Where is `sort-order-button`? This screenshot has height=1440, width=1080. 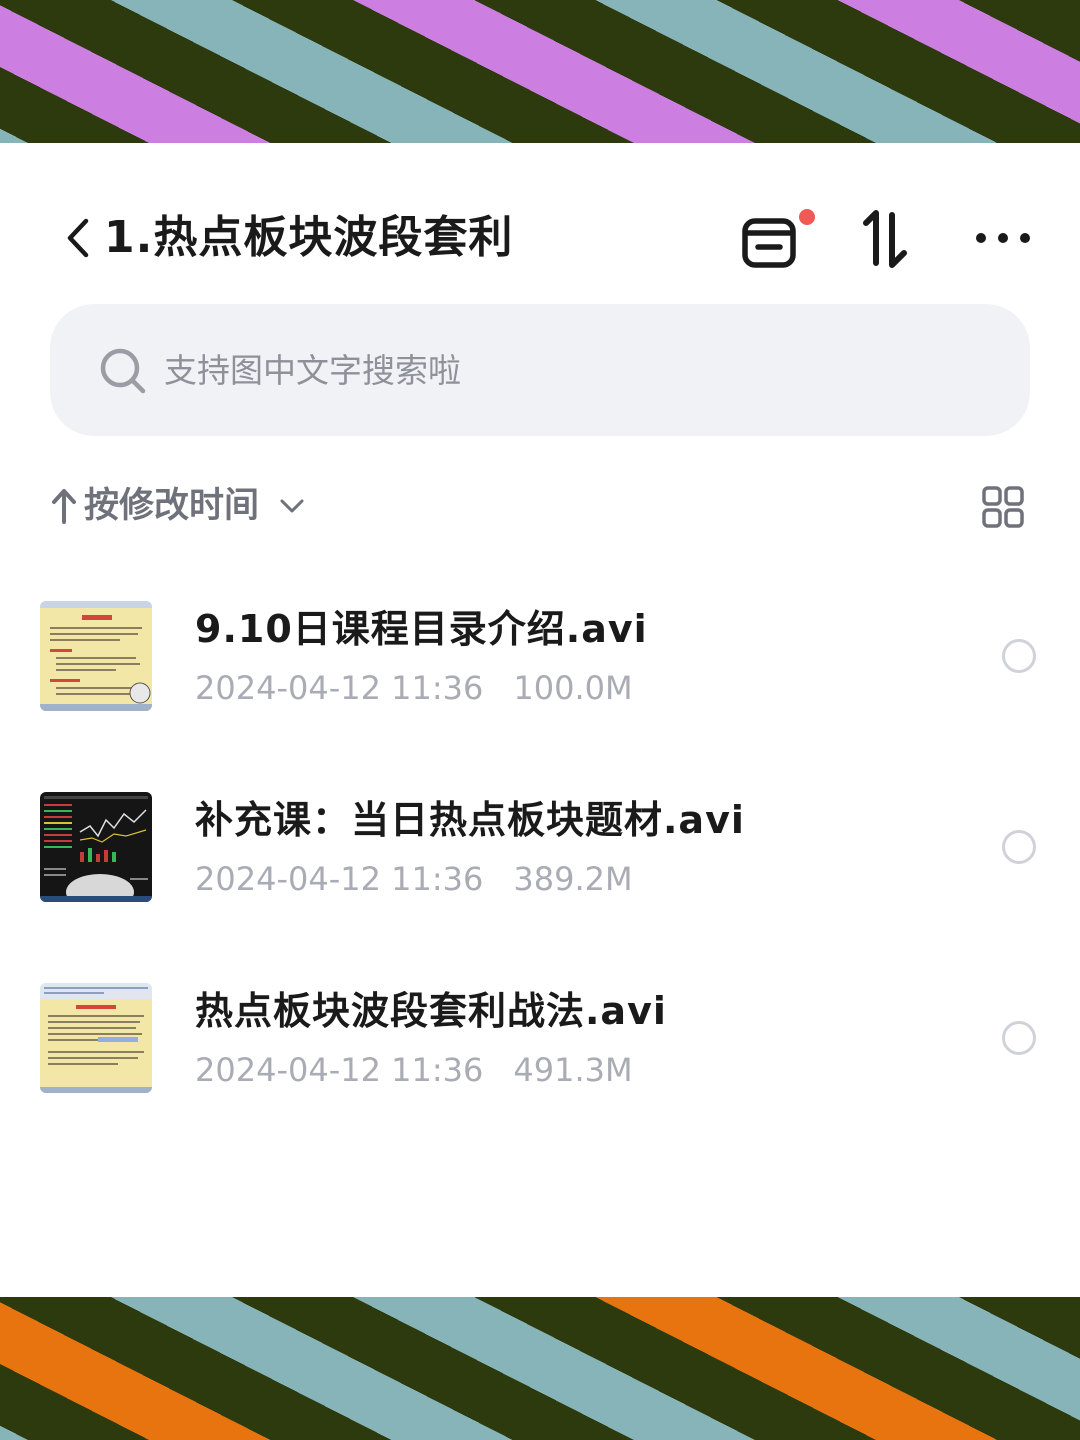 sort-order-button is located at coordinates (888, 240).